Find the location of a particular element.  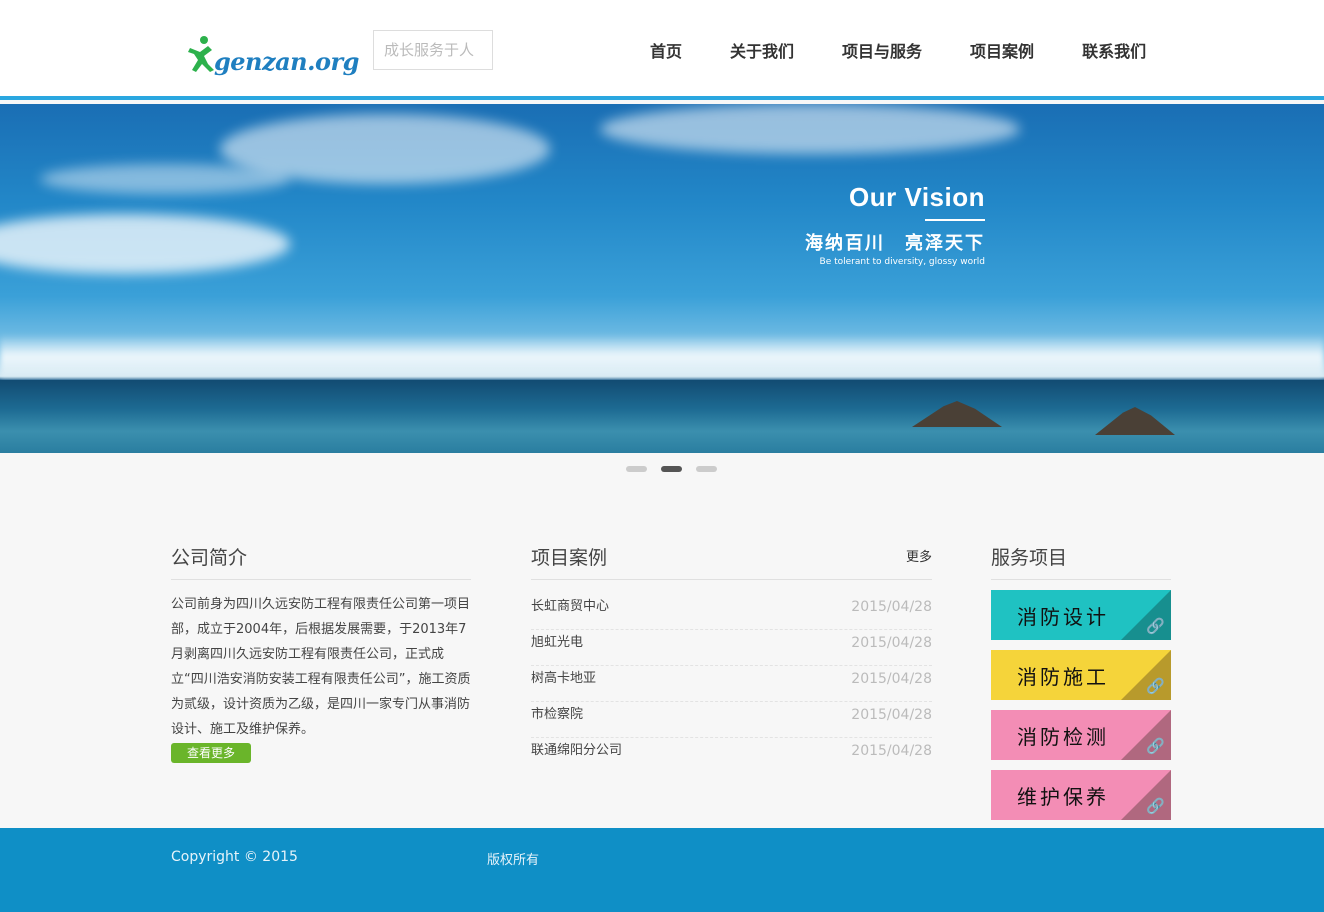

cases-header: 项目案例 更多 is located at coordinates (731, 561).